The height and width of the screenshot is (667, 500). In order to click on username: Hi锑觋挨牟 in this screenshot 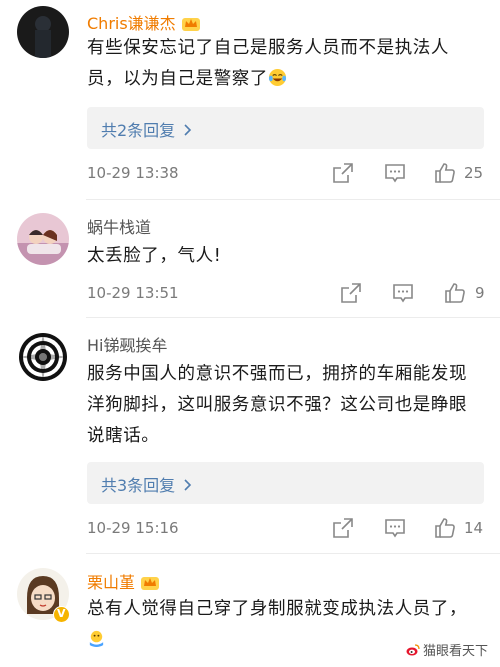, I will do `click(127, 344)`.